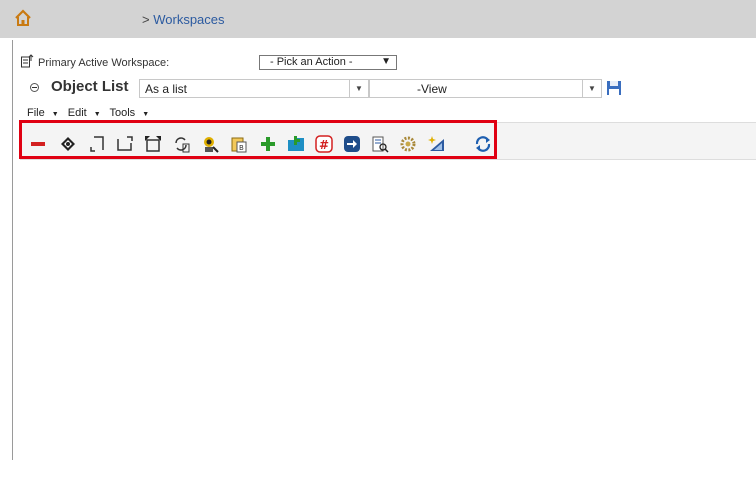 Image resolution: width=756 pixels, height=492 pixels. I want to click on toolbar-highlight-box, so click(258, 139).